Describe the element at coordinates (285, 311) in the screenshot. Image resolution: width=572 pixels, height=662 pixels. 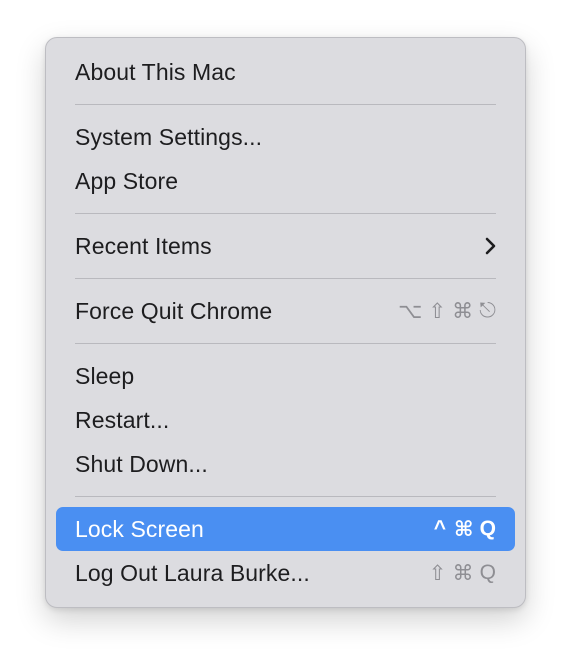
I see `menu-item-force-quit: Force Quit Chrome ⌥ ⇧ ⌘ ⎋` at that location.